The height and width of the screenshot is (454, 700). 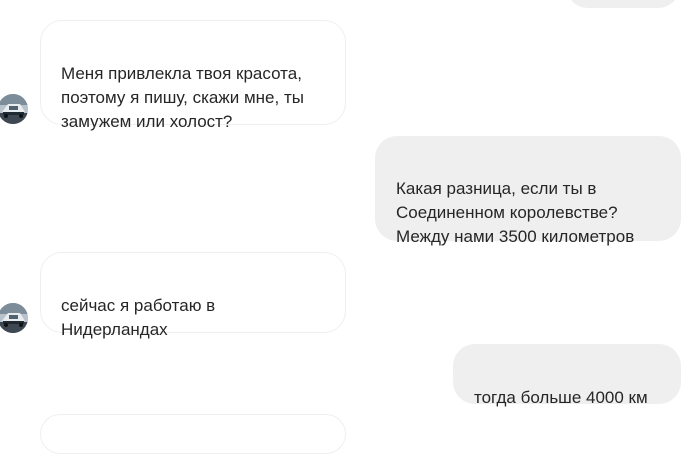 I want to click on incoming-message-bubble: сейчас я работаю в Нидерландах, so click(x=193, y=295).